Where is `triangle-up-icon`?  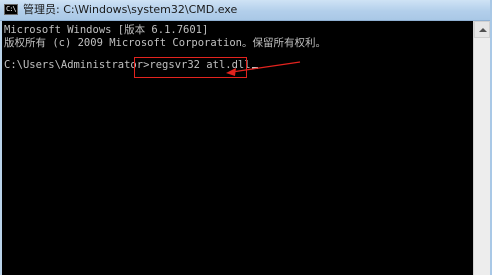
triangle-up-icon is located at coordinates (483, 30).